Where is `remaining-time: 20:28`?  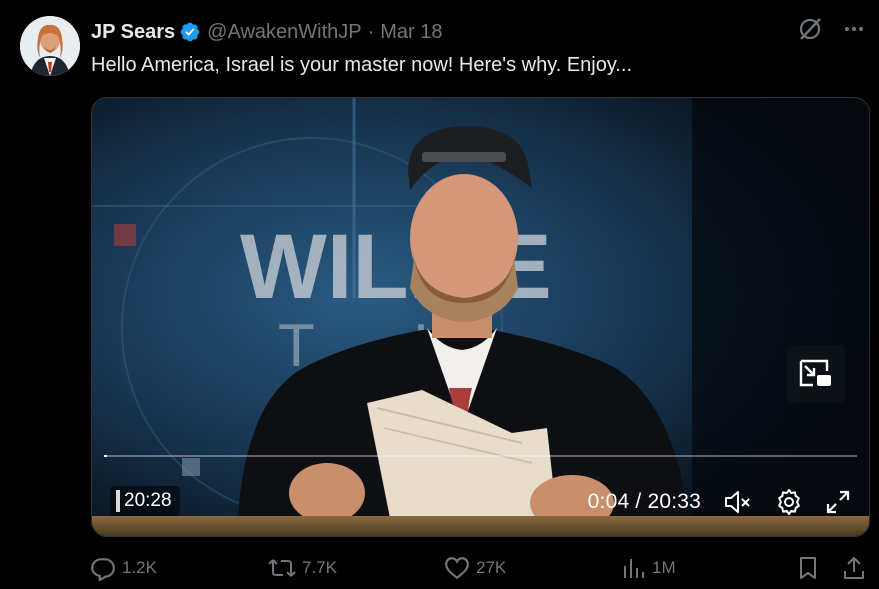
remaining-time: 20:28 is located at coordinates (148, 500).